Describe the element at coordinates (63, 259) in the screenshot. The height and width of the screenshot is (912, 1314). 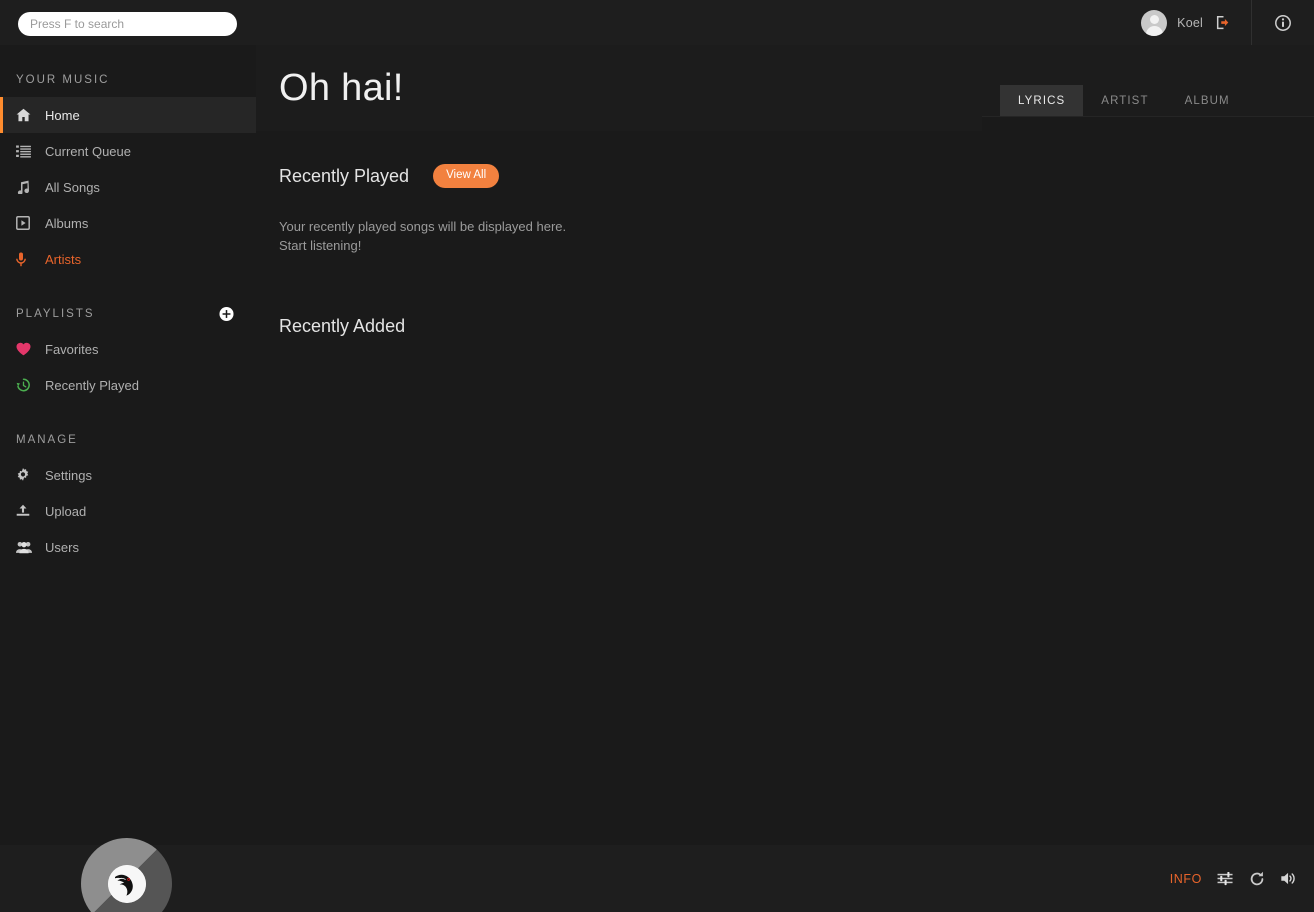
I see `sidebar-item-label: Artists` at that location.